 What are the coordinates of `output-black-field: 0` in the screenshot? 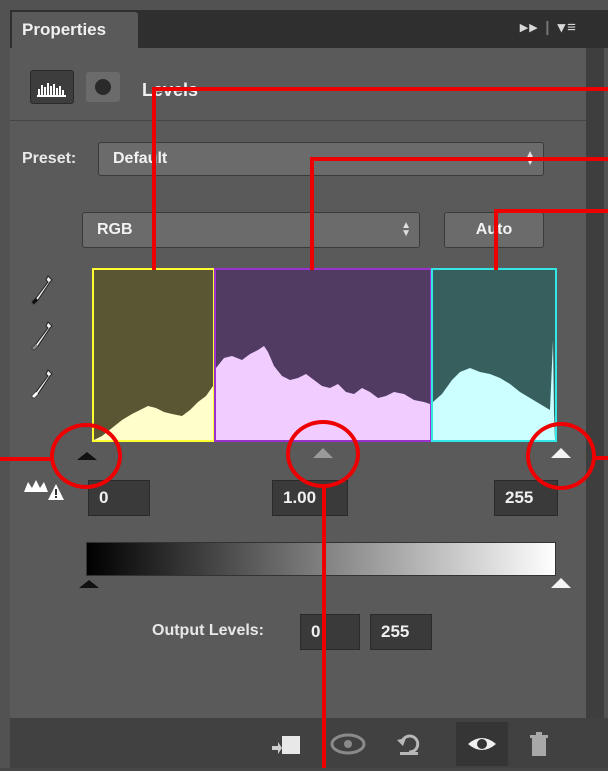 It's located at (330, 632).